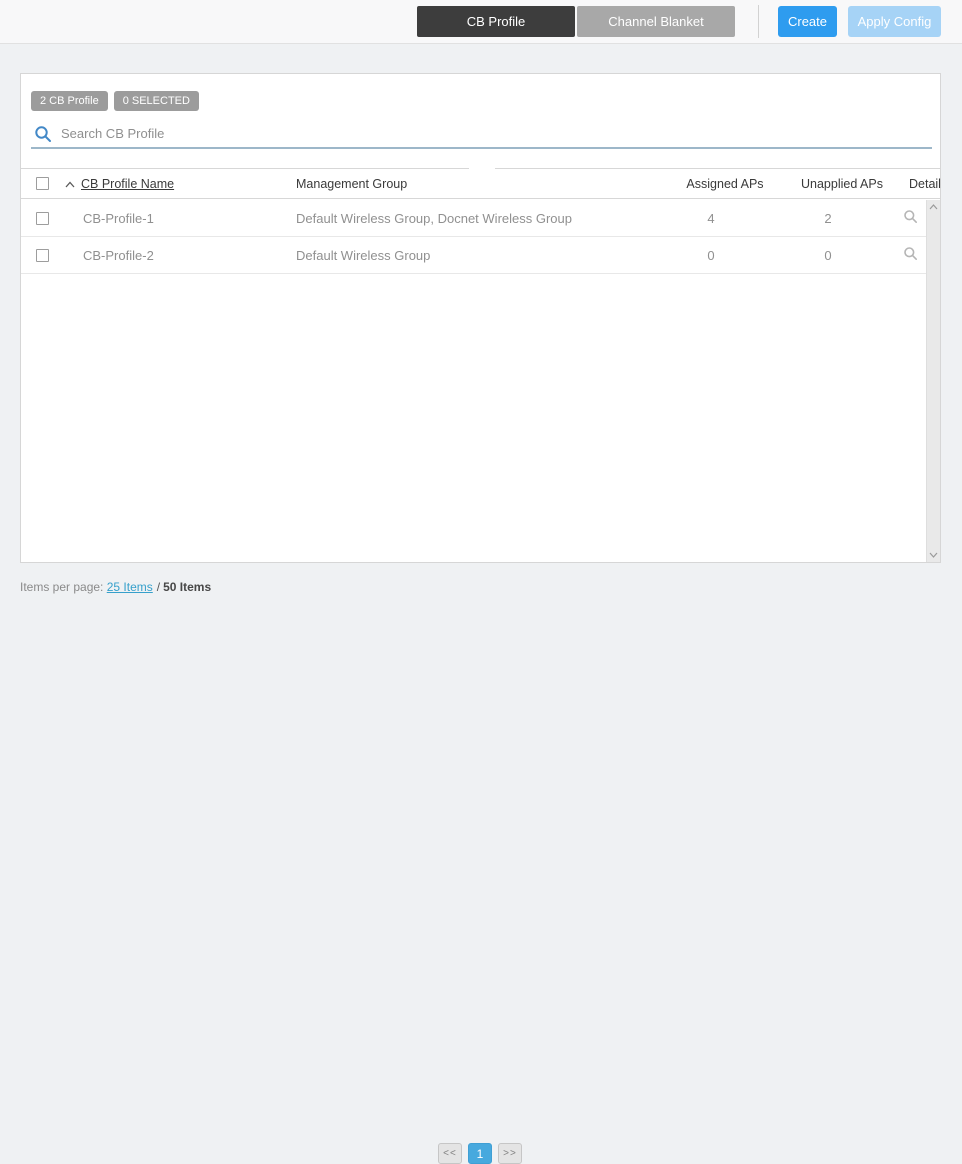  What do you see at coordinates (934, 555) in the screenshot?
I see `scroll-down-icon` at bounding box center [934, 555].